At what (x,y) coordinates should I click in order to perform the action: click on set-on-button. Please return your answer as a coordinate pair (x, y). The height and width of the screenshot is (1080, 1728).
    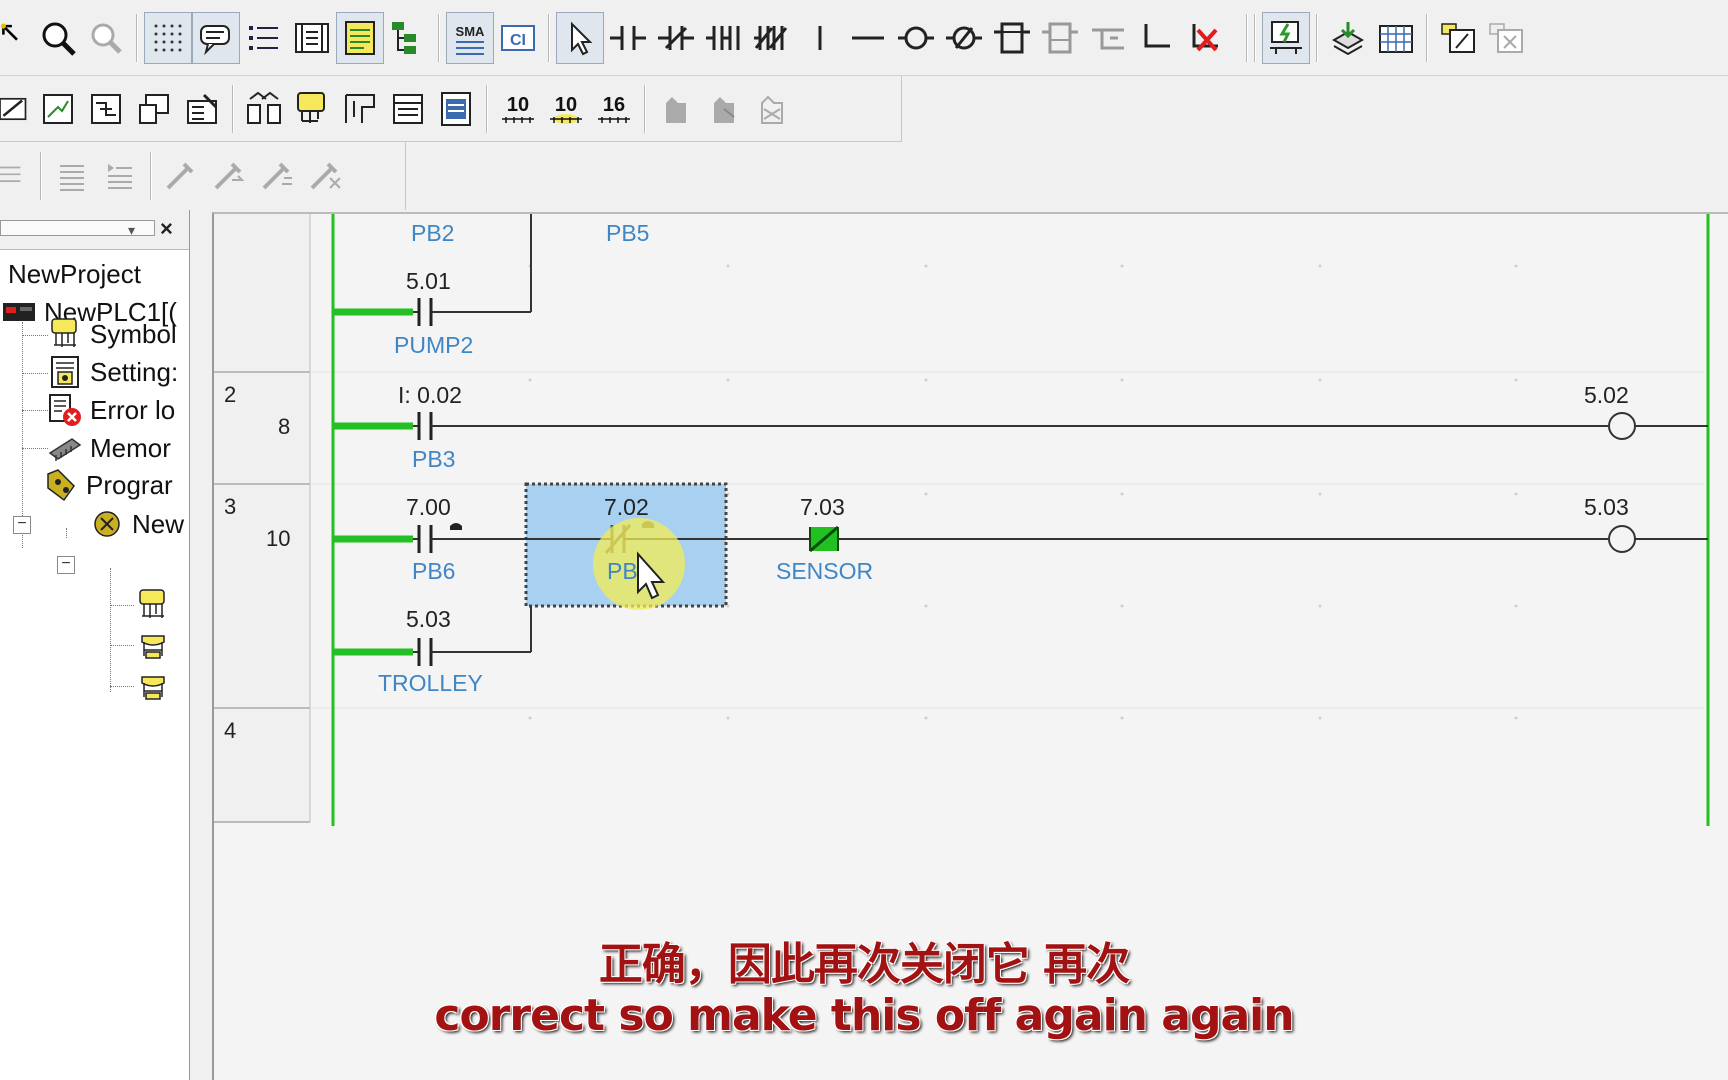
    Looking at the image, I should click on (676, 109).